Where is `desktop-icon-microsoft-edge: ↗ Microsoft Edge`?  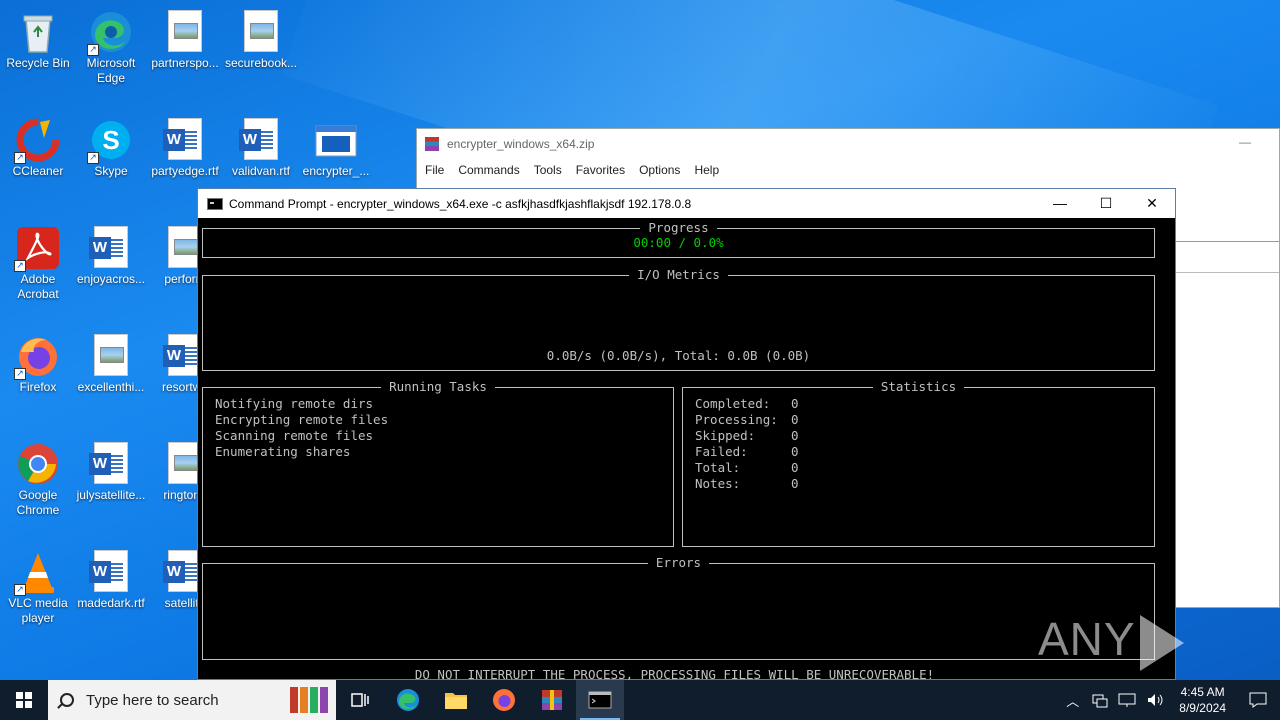 desktop-icon-microsoft-edge: ↗ Microsoft Edge is located at coordinates (111, 46).